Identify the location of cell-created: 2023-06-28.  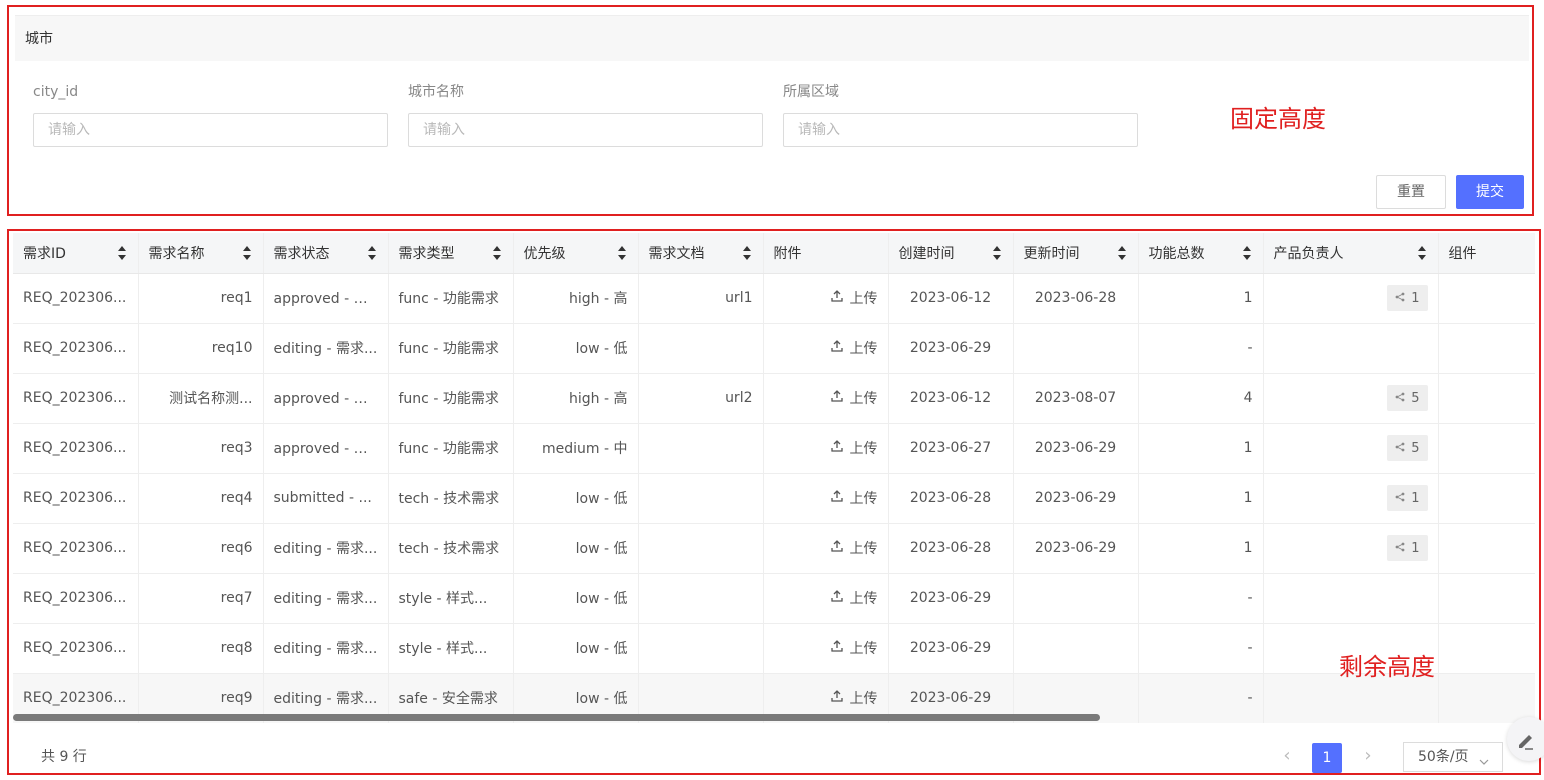
(951, 498).